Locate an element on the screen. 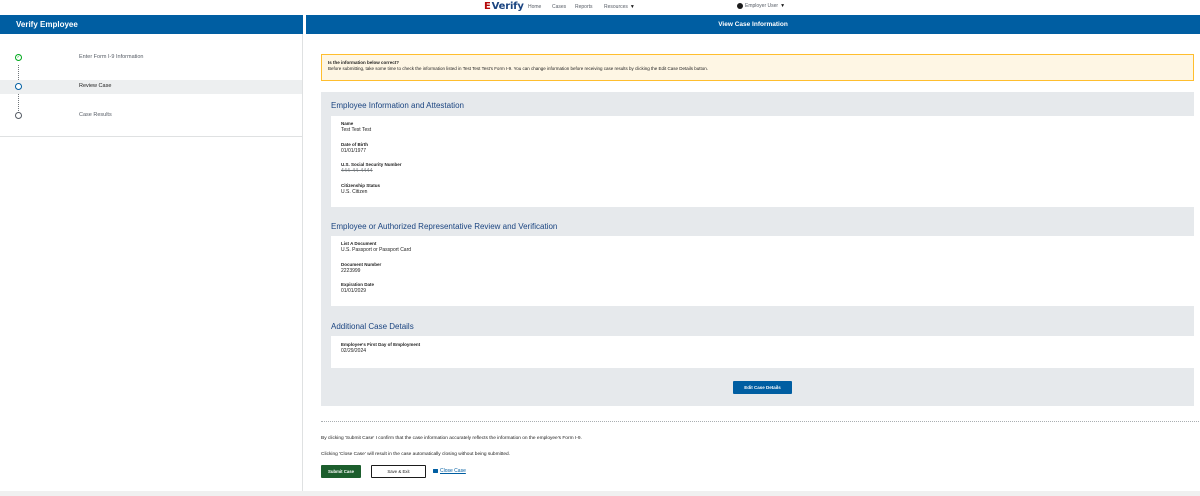 This screenshot has width=1200, height=496. footer-bar is located at coordinates (600, 493).